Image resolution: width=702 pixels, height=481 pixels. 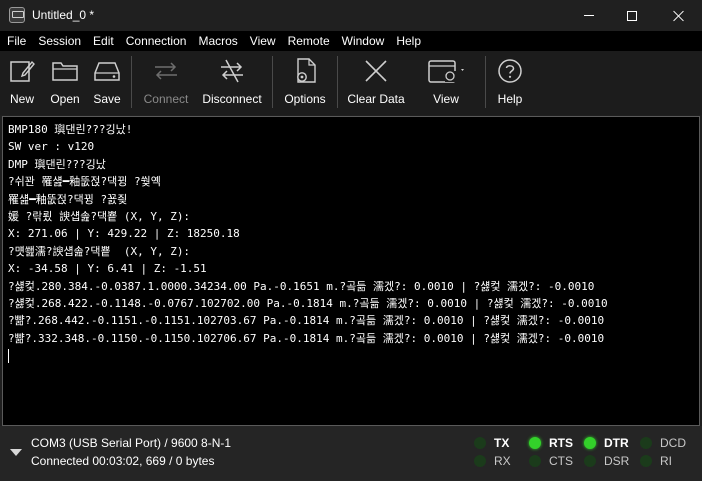 What do you see at coordinates (107, 71) in the screenshot?
I see `disk-drive-icon` at bounding box center [107, 71].